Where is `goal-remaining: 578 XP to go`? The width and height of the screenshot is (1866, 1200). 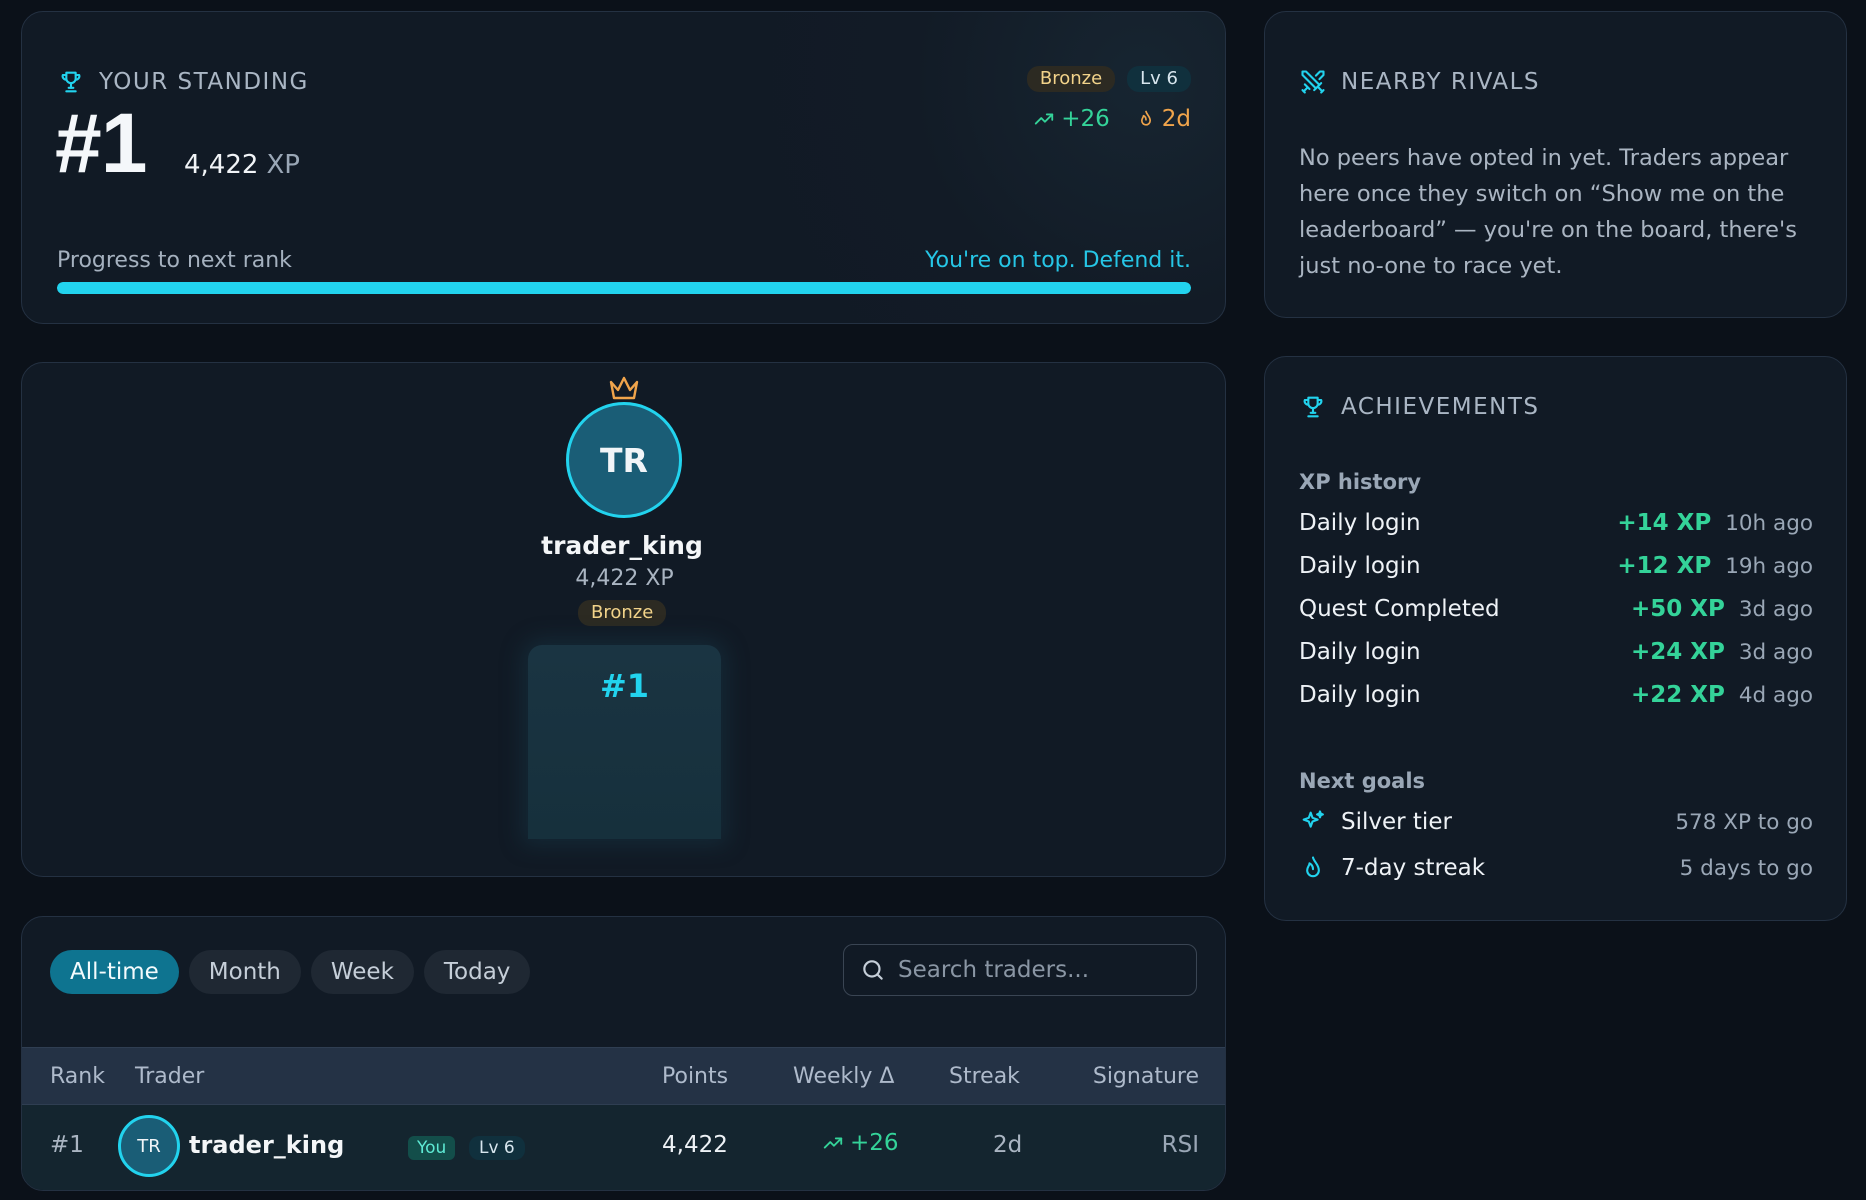
goal-remaining: 578 XP to go is located at coordinates (1744, 822).